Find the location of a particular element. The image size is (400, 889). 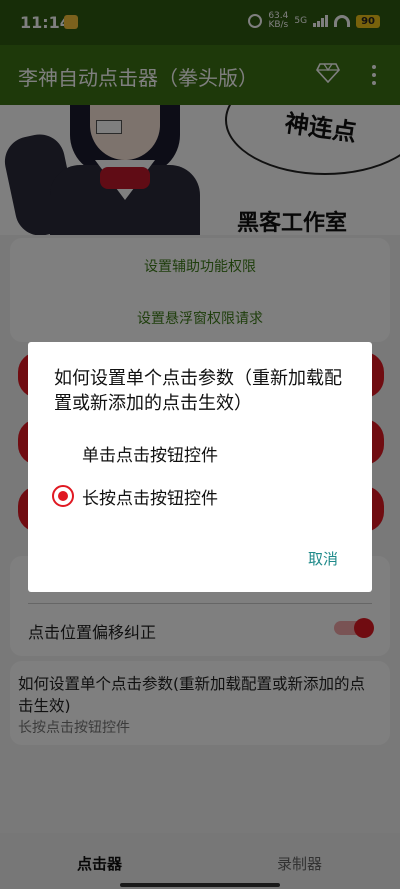

dialog-title: 如何设置单个点击参数（重新加载配置或新添加的点击生效） is located at coordinates (198, 391).